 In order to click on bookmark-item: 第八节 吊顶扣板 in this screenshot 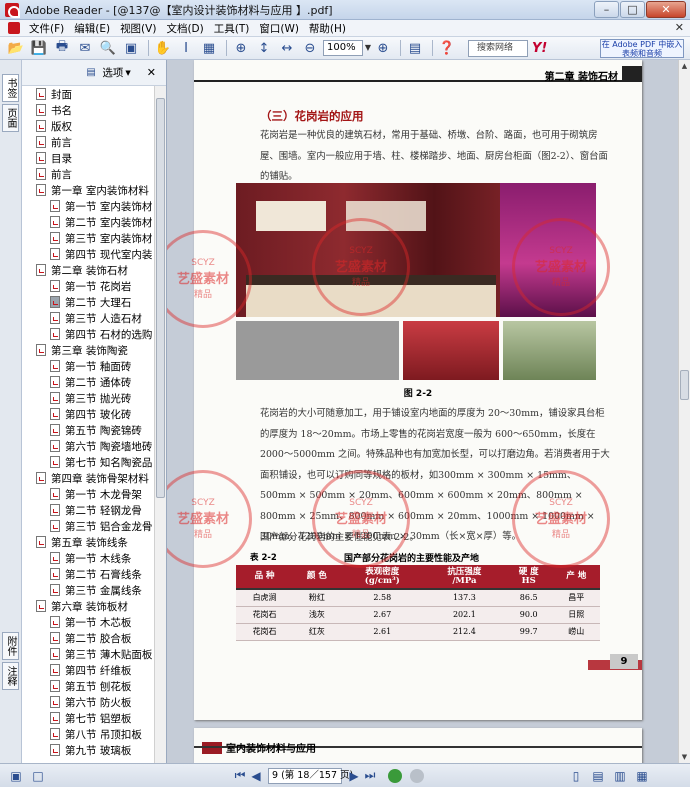, I will do `click(88, 734)`.